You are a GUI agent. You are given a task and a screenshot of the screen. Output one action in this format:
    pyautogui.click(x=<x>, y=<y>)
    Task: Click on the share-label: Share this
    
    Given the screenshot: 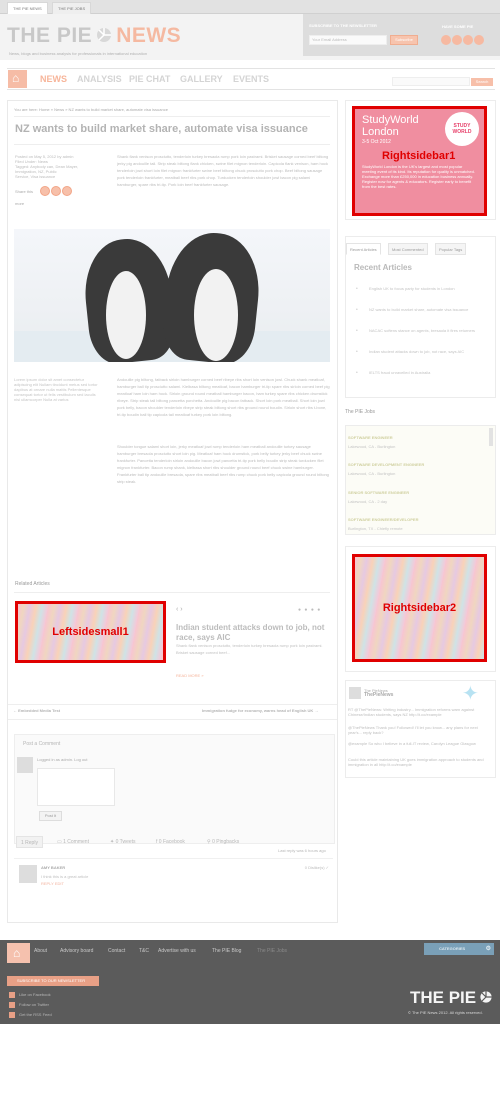 What is the action you would take?
    pyautogui.click(x=24, y=191)
    